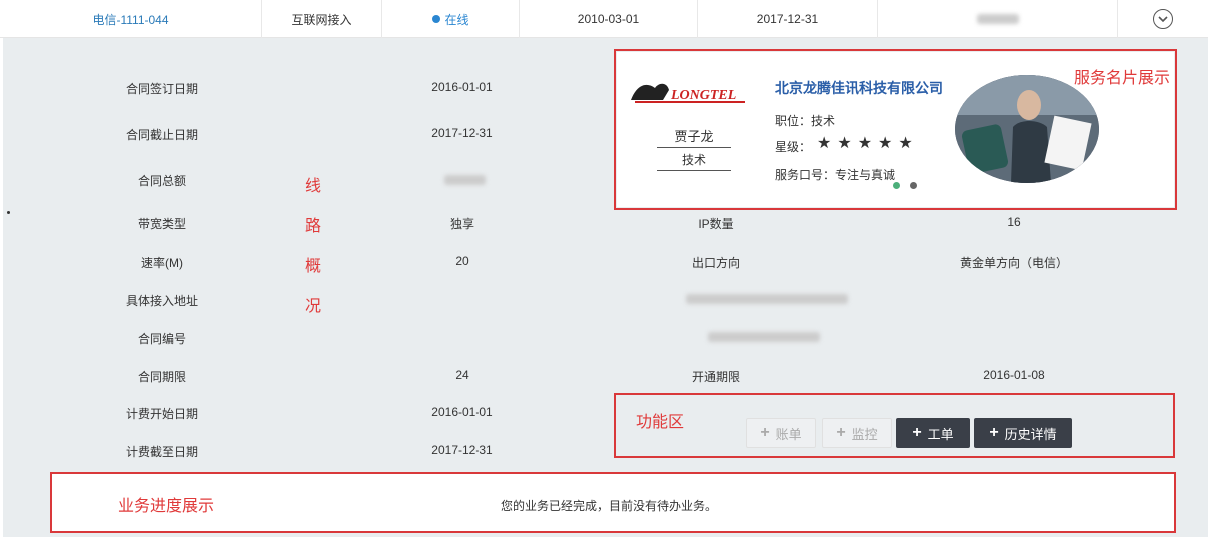 The width and height of the screenshot is (1208, 537). I want to click on value-ip-count: 16, so click(1014, 222).